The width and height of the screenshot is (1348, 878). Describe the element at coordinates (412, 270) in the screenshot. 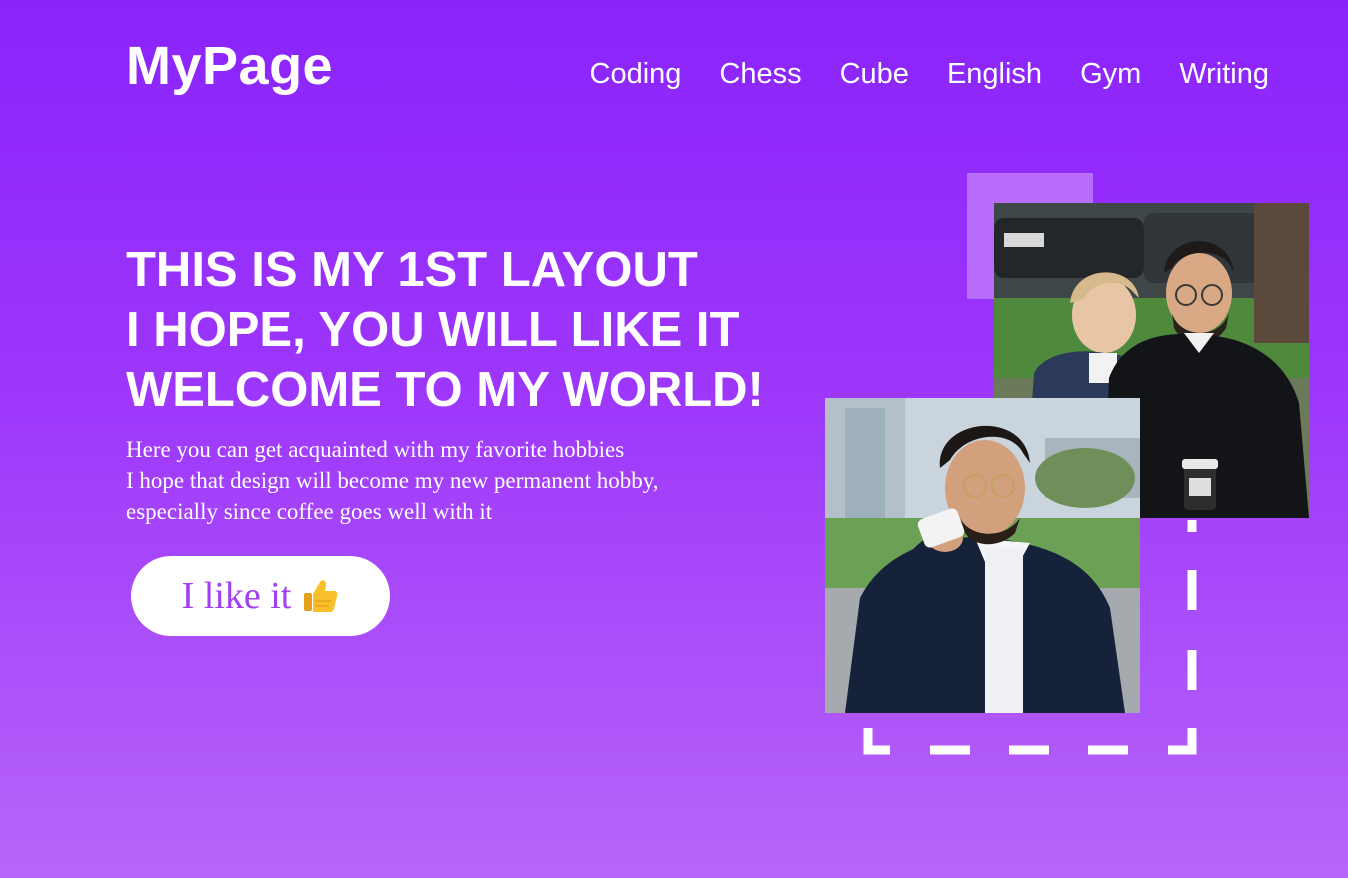

I see `hero-title-line-1: THIS IS MY 1ST LAYOUT` at that location.